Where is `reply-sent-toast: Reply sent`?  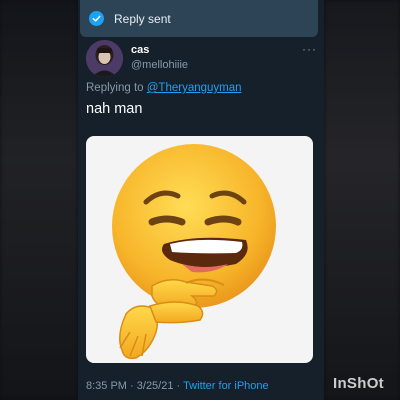
reply-sent-toast: Reply sent is located at coordinates (199, 18).